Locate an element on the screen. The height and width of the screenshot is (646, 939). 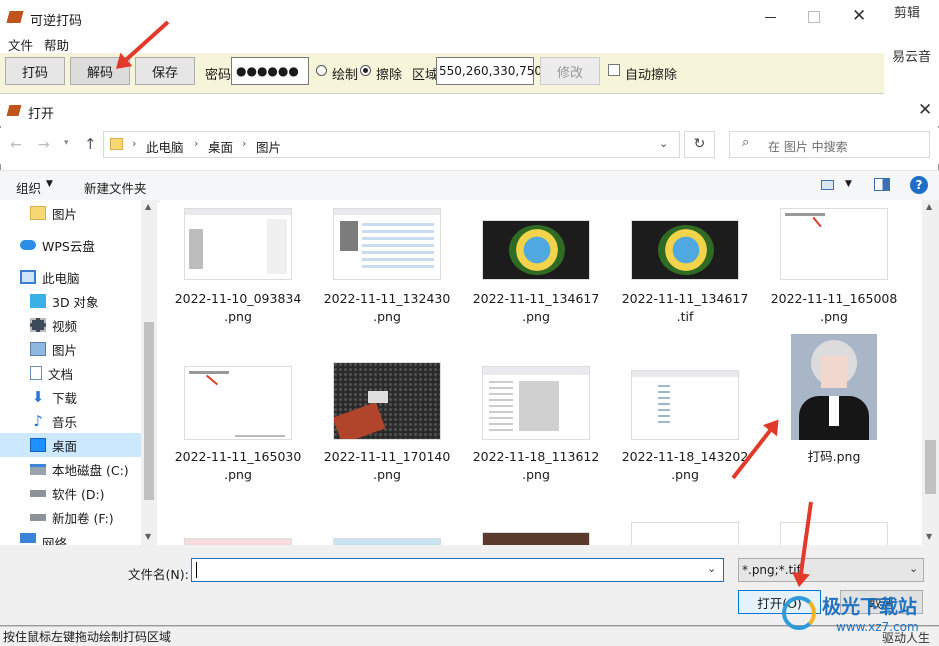
file-name: 2022-11-10_093834 .png is located at coordinates (238, 308).